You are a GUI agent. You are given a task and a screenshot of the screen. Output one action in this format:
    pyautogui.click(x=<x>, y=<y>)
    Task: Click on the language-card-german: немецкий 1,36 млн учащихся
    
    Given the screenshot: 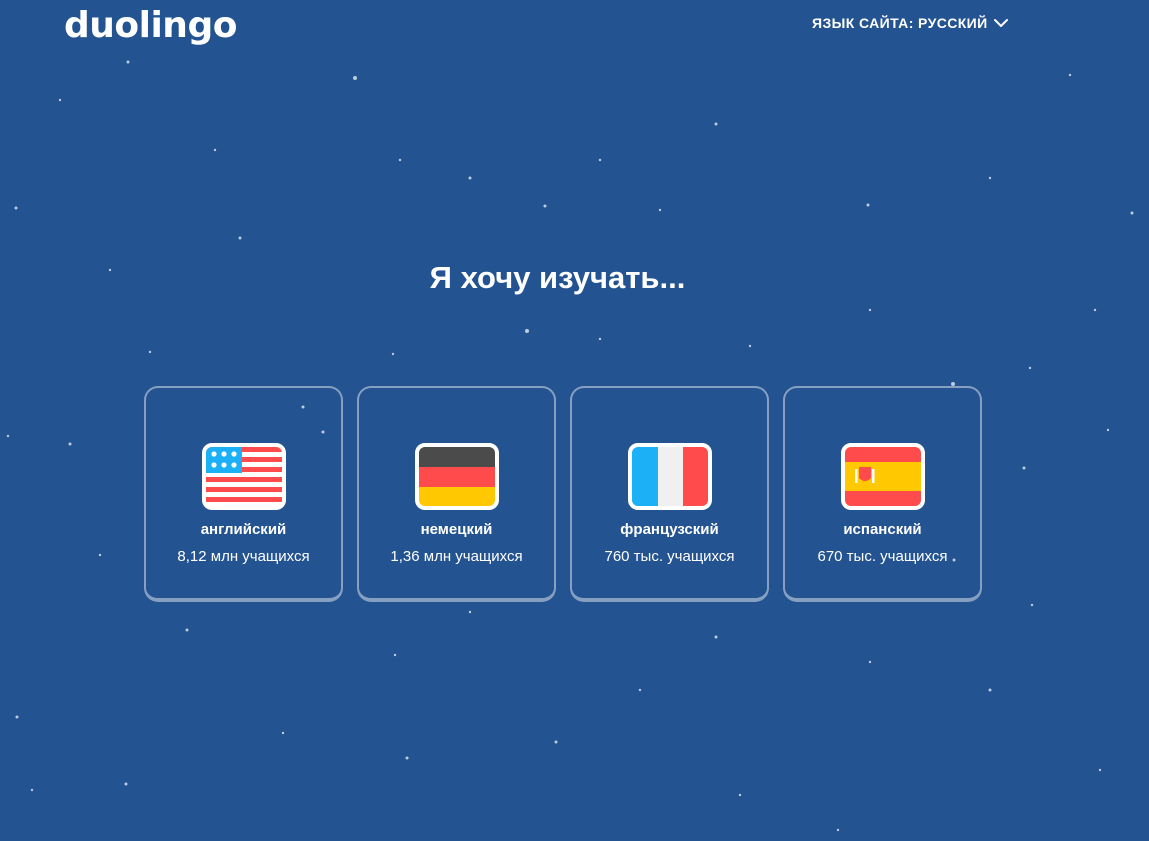 What is the action you would take?
    pyautogui.click(x=456, y=494)
    